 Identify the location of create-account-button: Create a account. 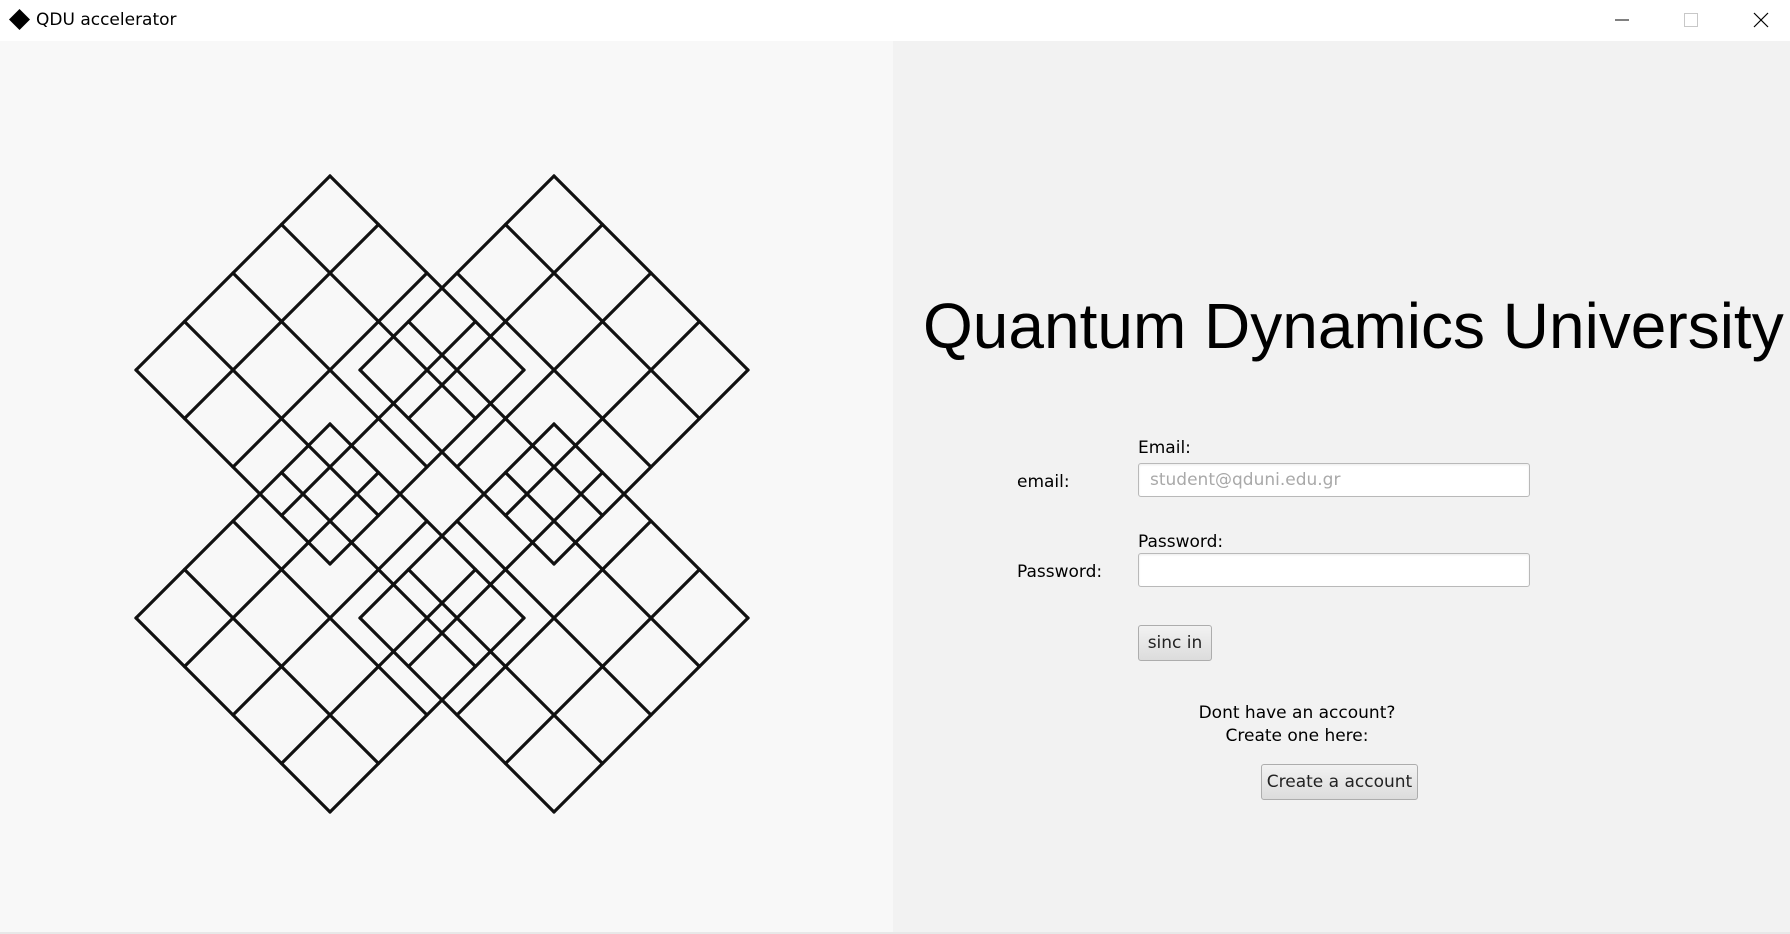
(1339, 782).